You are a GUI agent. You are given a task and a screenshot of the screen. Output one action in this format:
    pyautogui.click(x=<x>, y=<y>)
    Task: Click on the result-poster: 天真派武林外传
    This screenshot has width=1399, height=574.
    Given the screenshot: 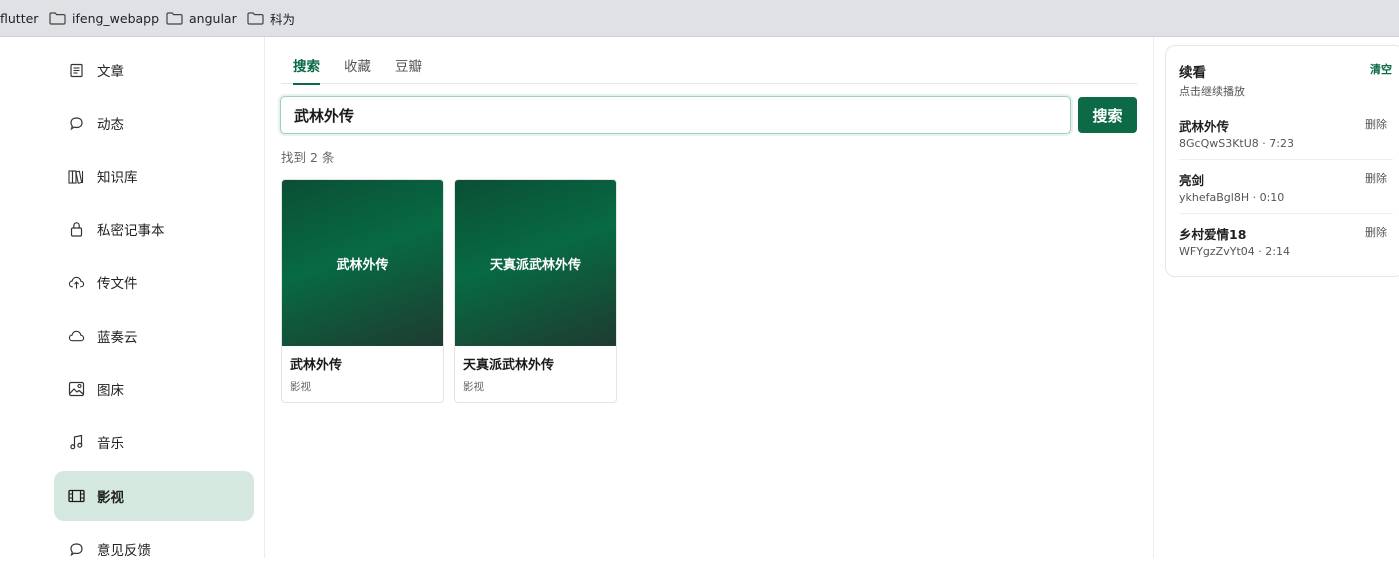 What is the action you would take?
    pyautogui.click(x=535, y=263)
    